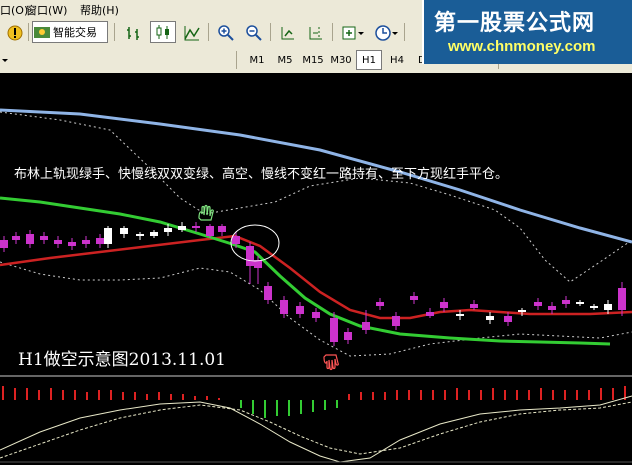  What do you see at coordinates (387, 33) in the screenshot?
I see `periods-icon` at bounding box center [387, 33].